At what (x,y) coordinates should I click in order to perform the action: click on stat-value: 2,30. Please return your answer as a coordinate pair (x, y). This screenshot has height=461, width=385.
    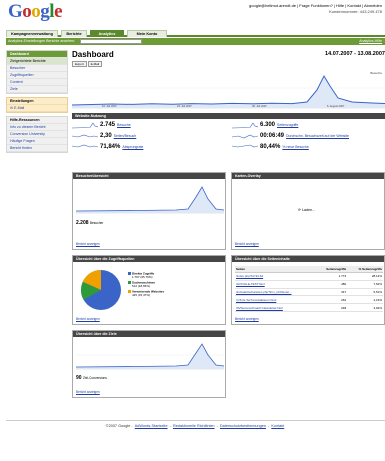
    Looking at the image, I should click on (106, 136).